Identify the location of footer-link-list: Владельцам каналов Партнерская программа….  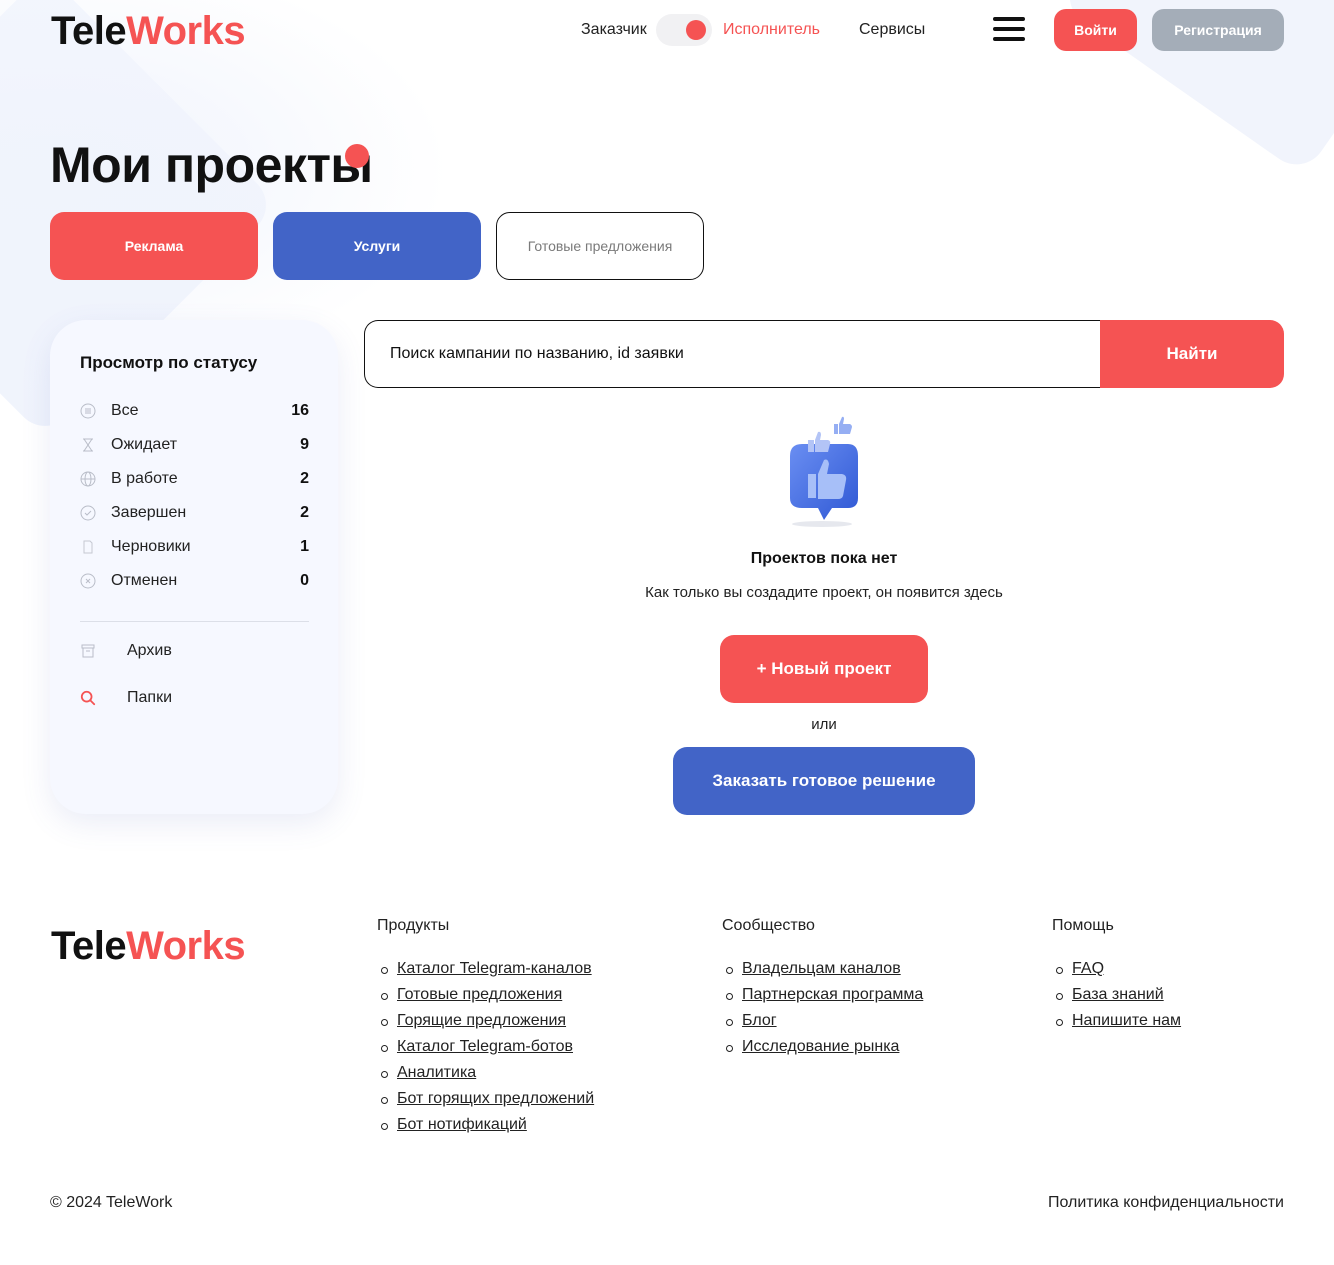
(822, 1012).